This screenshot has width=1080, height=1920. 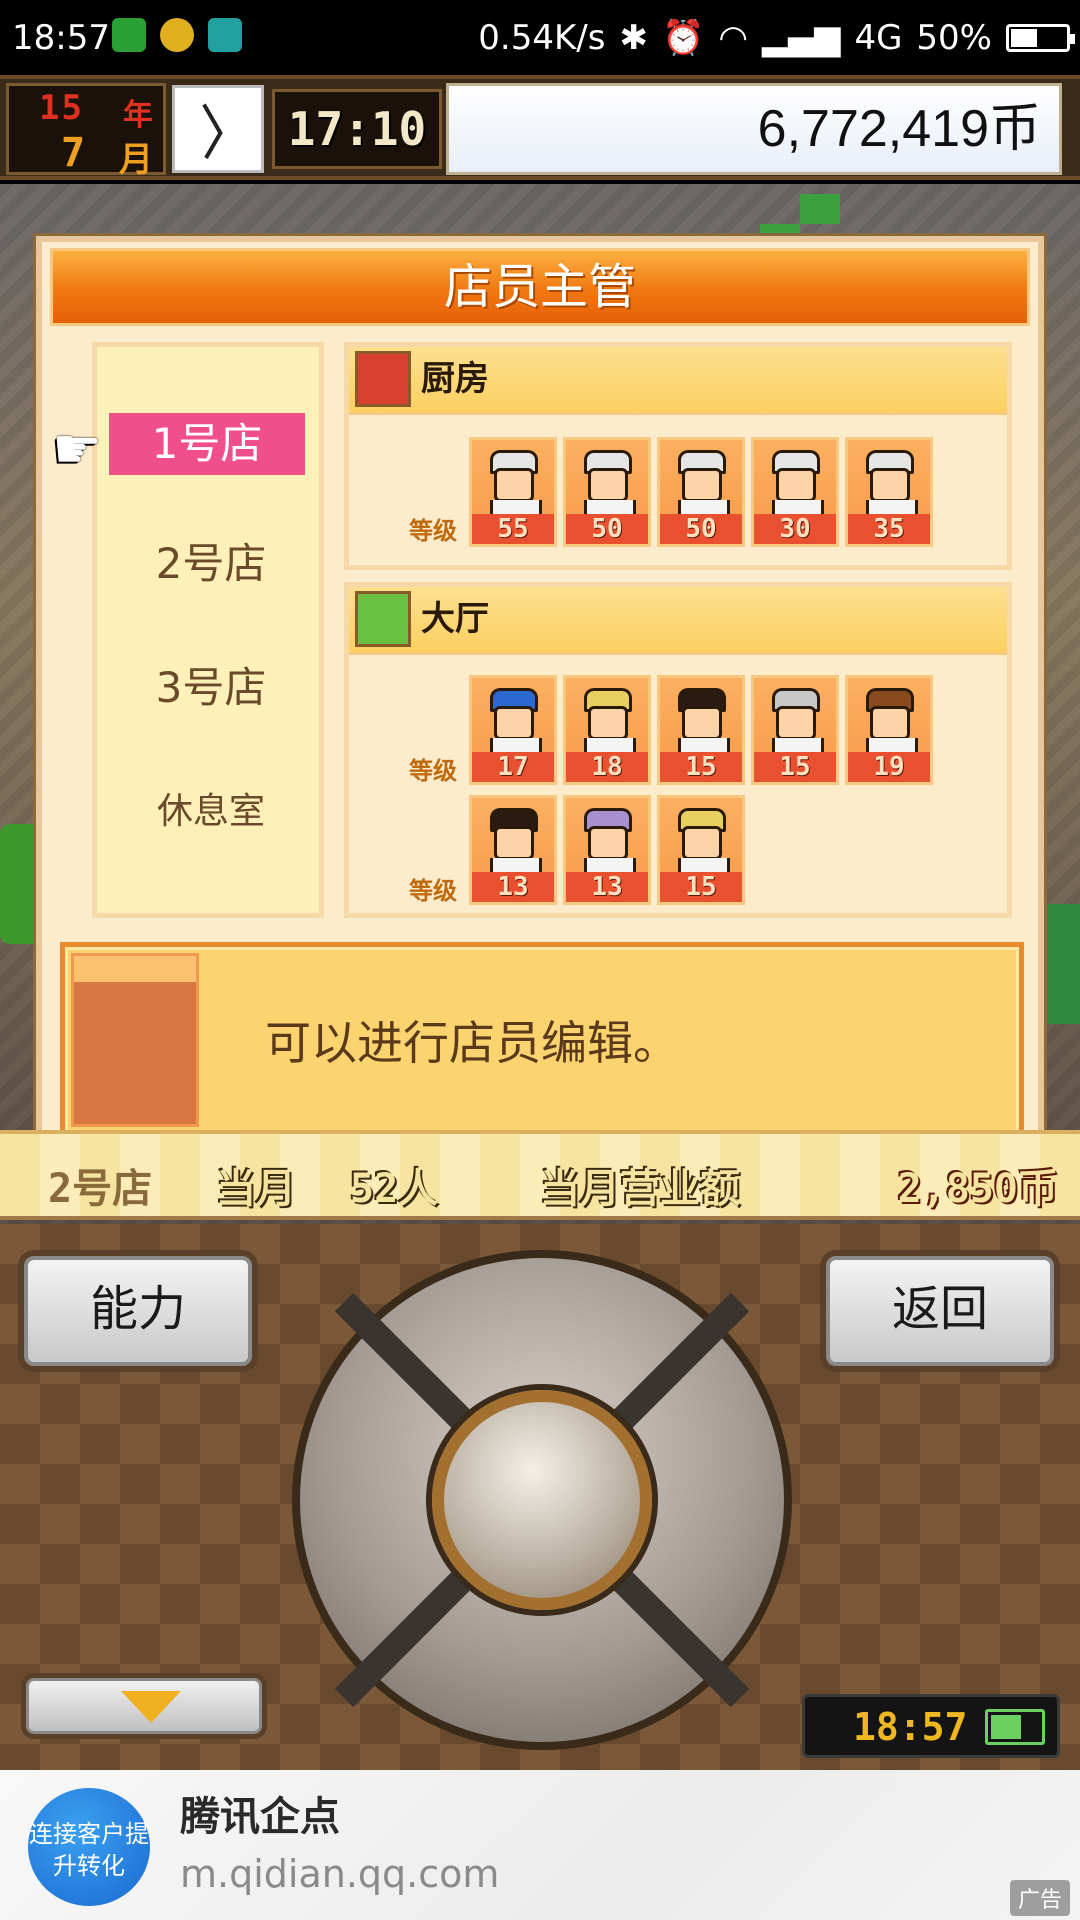 What do you see at coordinates (910, 1727) in the screenshot?
I see `lcd-time: 18:57` at bounding box center [910, 1727].